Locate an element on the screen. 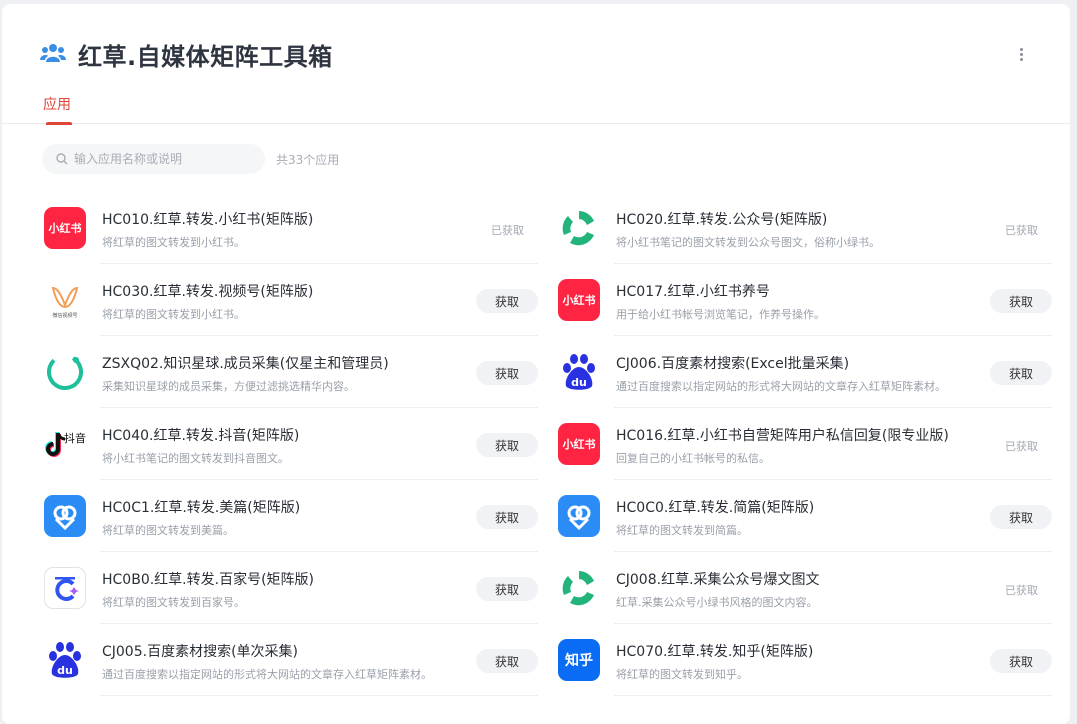  app-description: 将红草的图文转发到知乎。 is located at coordinates (682, 674).